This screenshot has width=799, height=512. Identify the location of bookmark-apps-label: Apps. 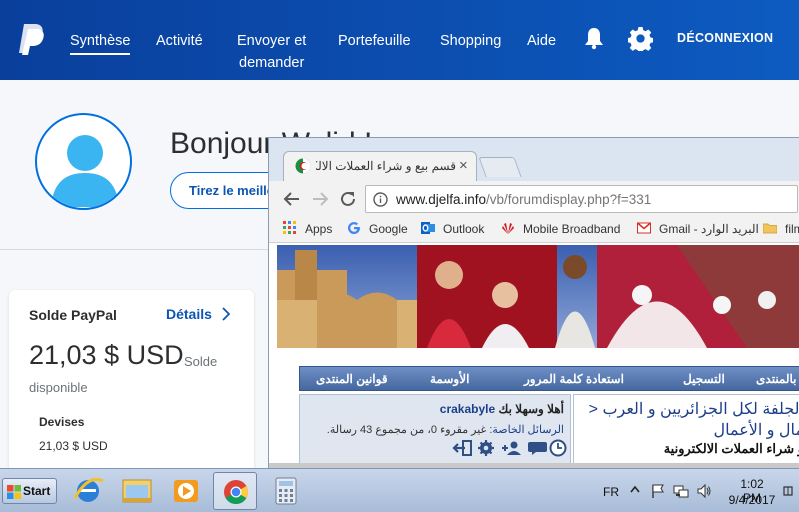
(319, 229).